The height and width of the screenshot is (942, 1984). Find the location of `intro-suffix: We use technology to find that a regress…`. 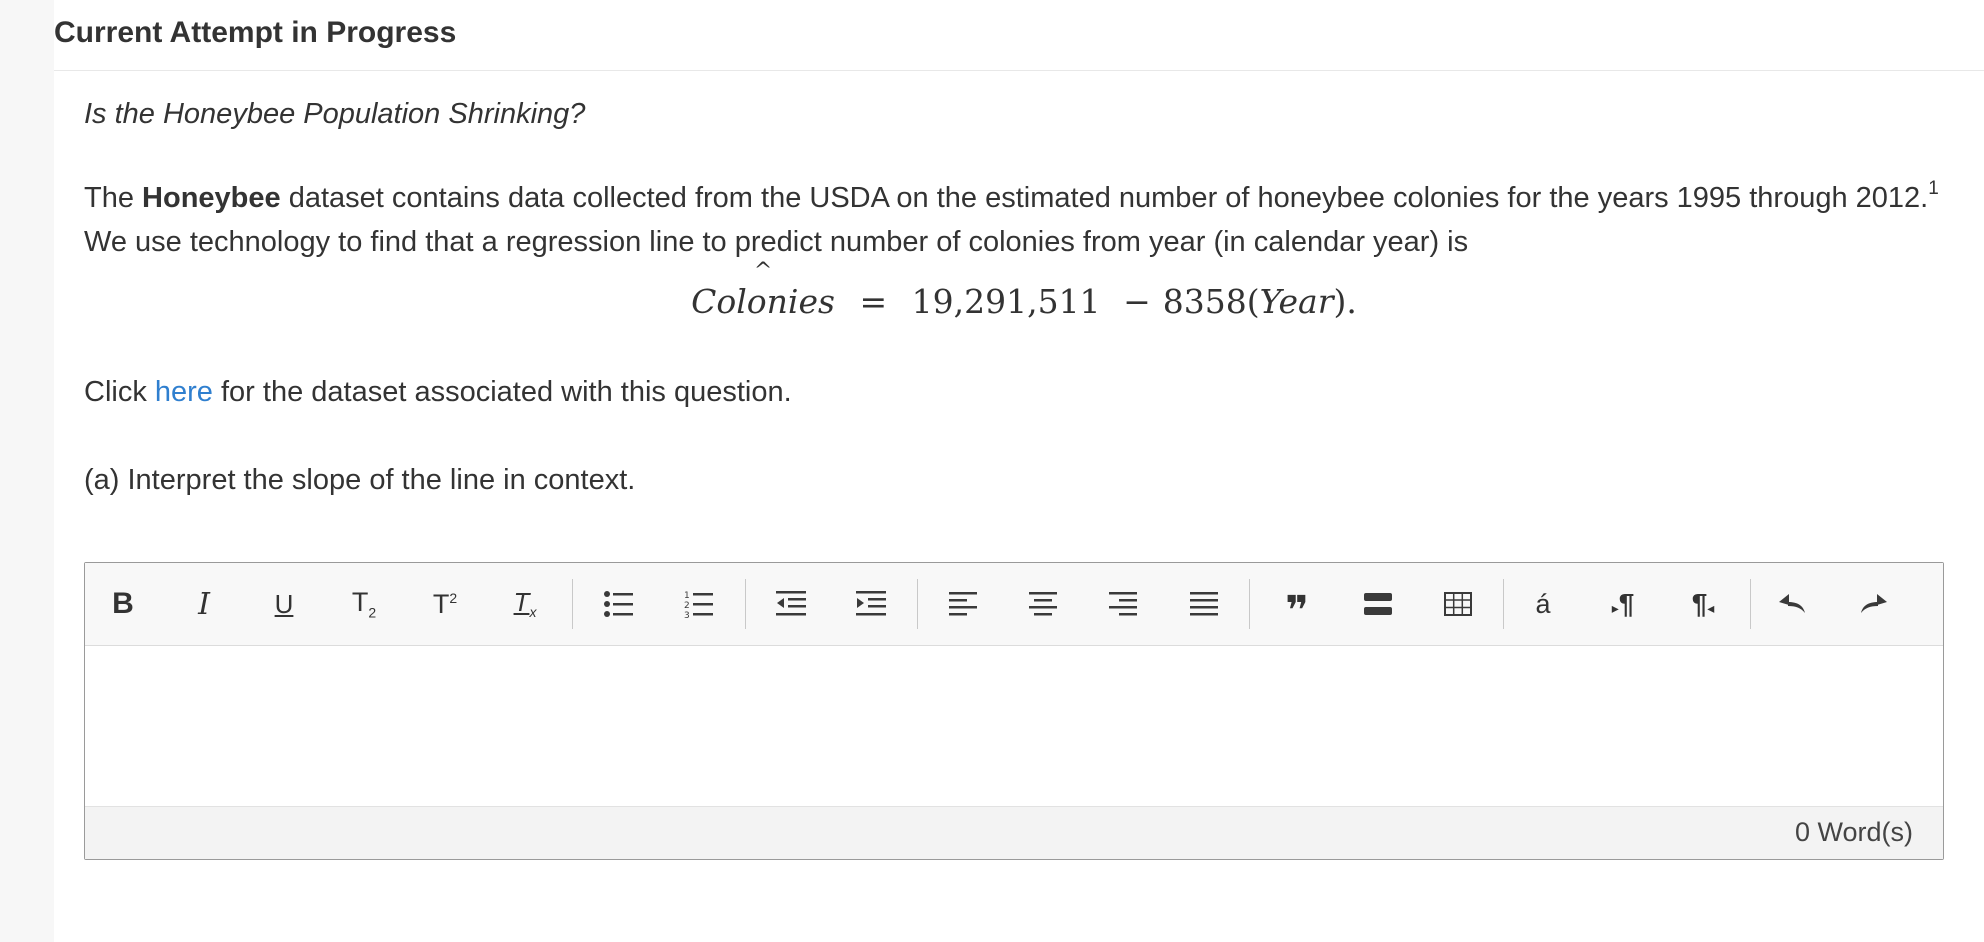

intro-suffix: We use technology to find that a regress… is located at coordinates (776, 242).